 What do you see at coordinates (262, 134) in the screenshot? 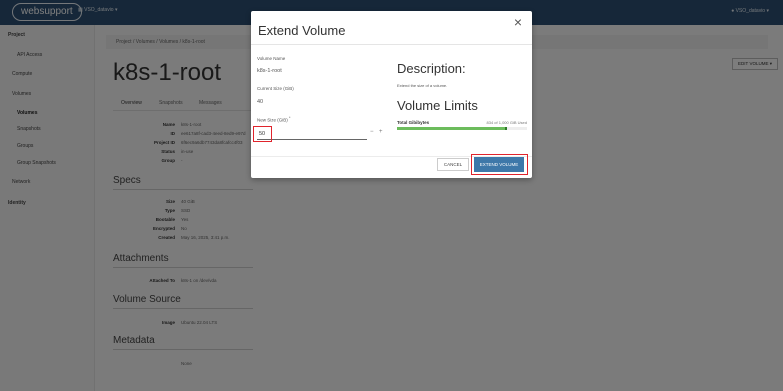
I see `new-size-highlight` at bounding box center [262, 134].